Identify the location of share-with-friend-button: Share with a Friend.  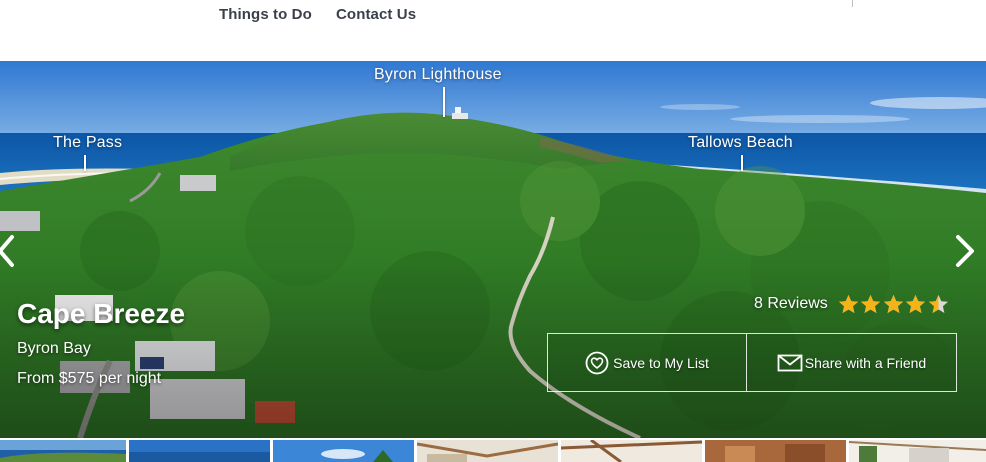
(852, 362).